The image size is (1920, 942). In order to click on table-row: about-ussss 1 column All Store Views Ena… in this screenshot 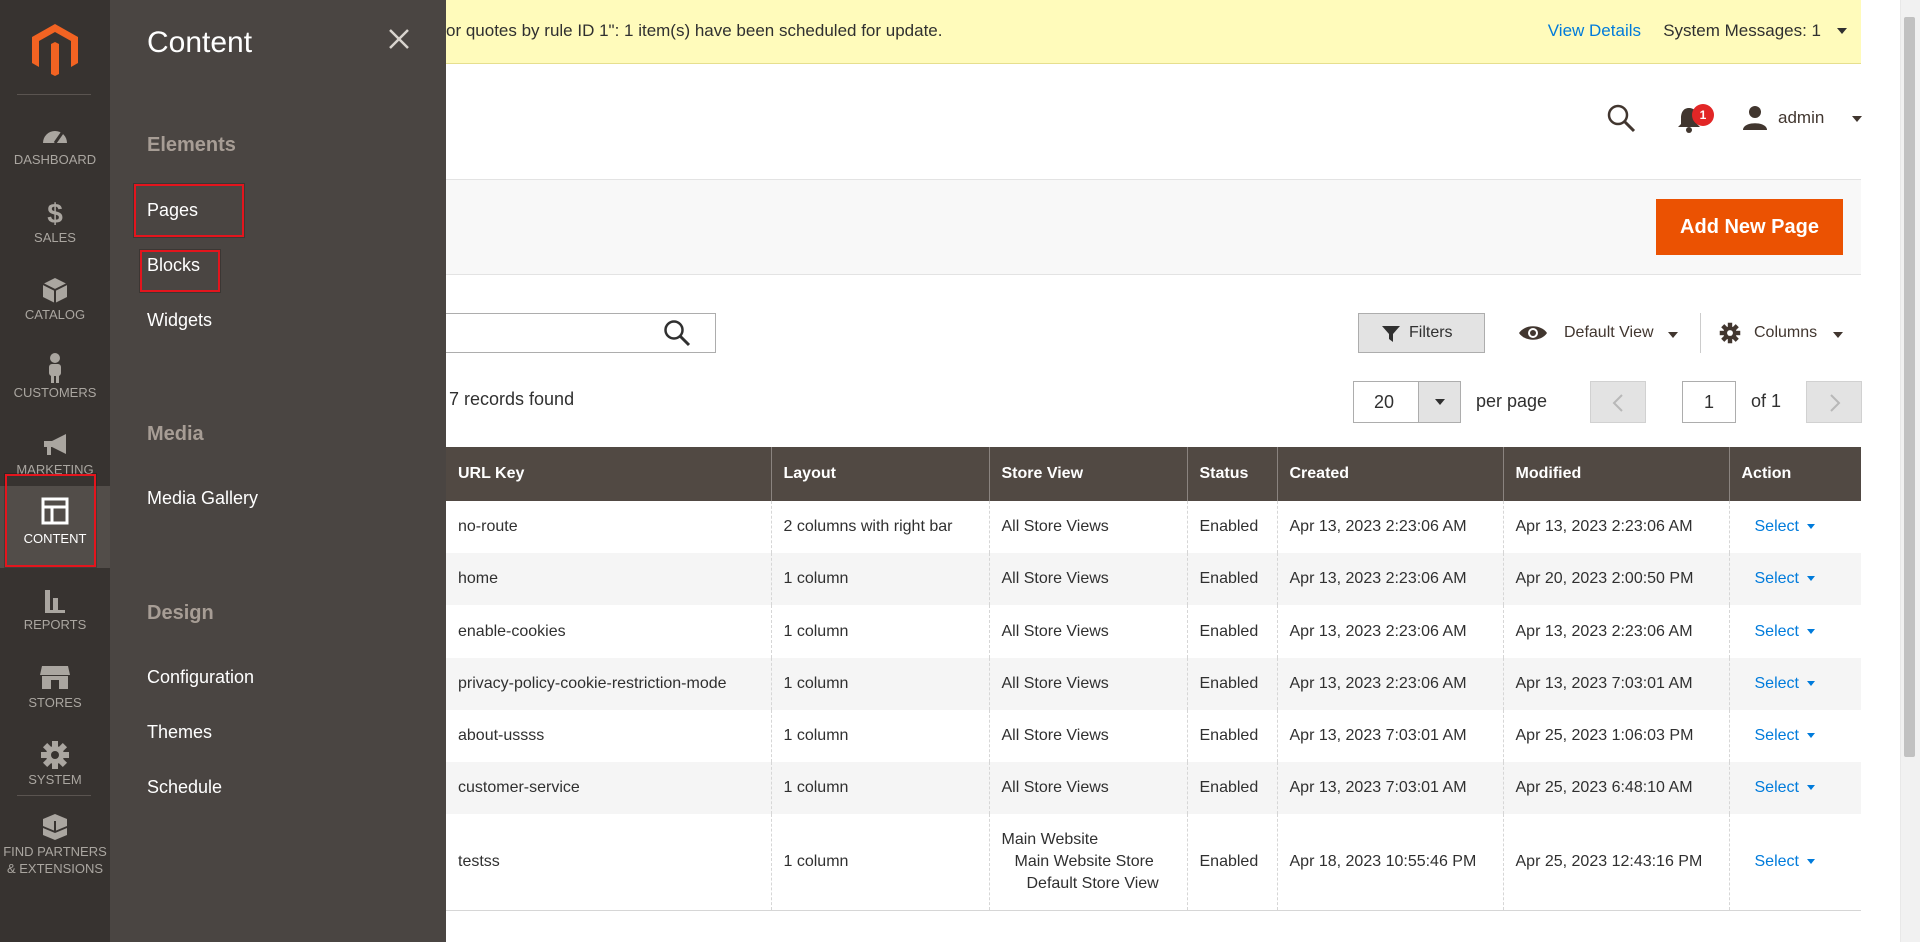, I will do `click(1153, 736)`.